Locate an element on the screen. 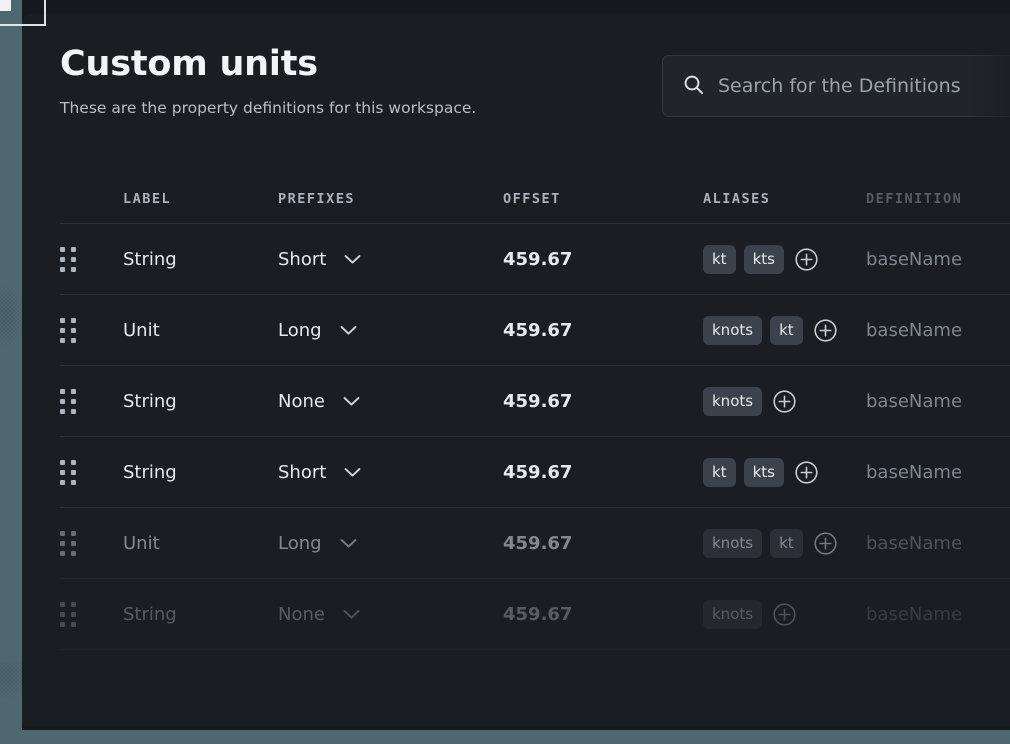  column-header-label: LABEL is located at coordinates (200, 199).